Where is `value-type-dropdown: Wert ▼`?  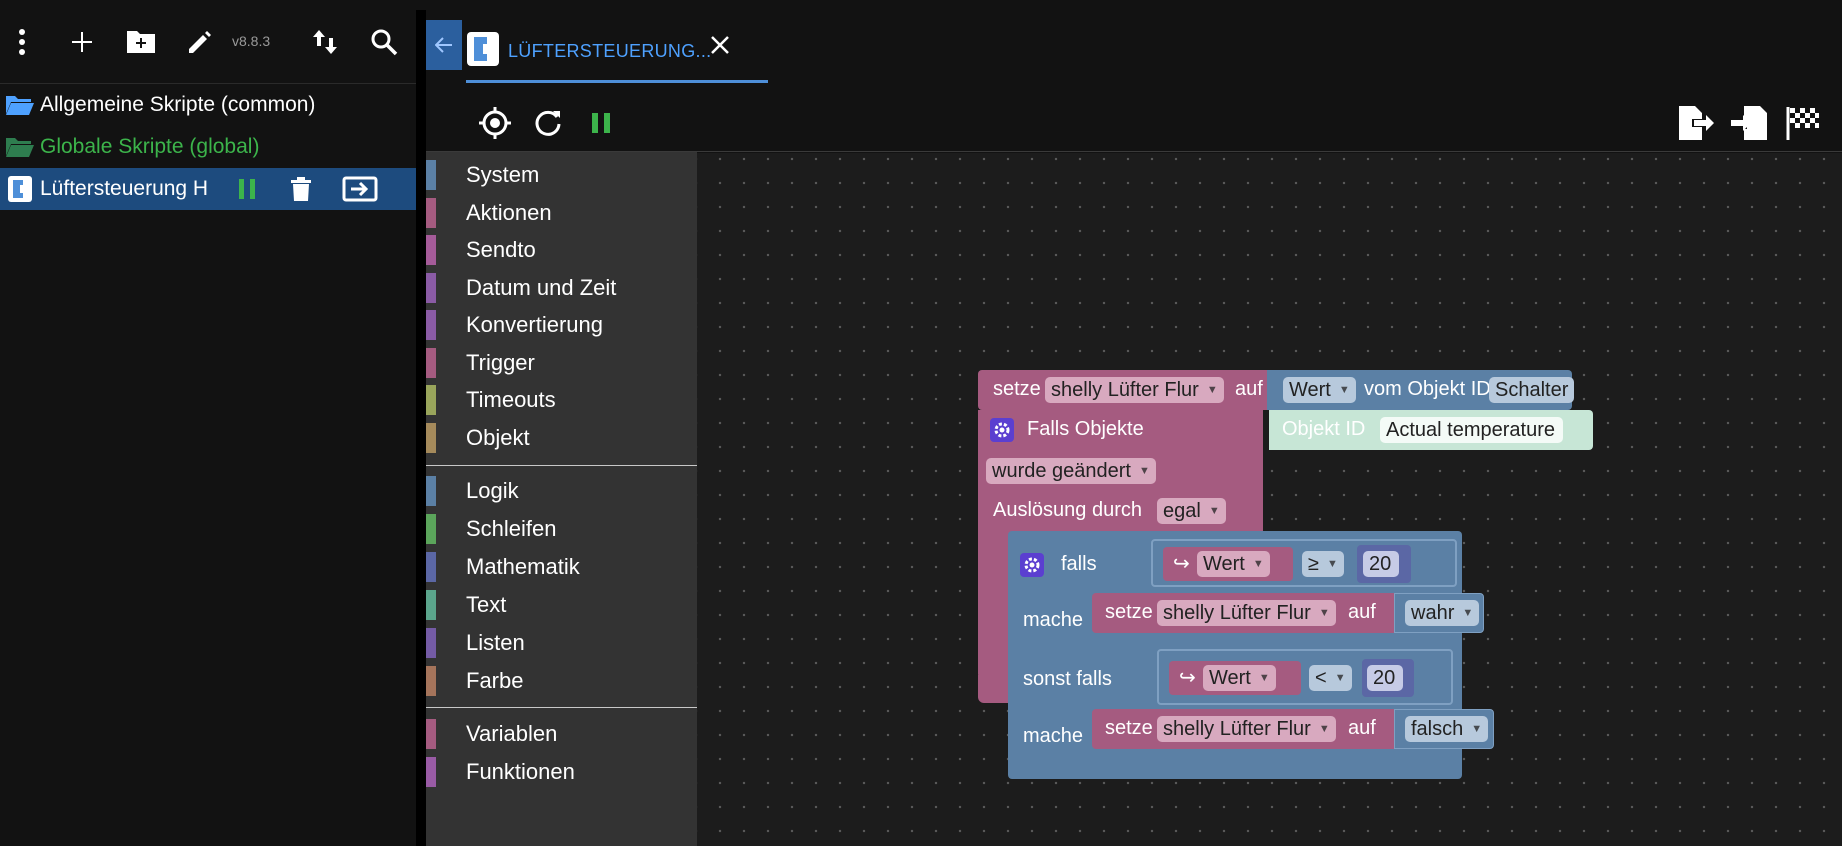 value-type-dropdown: Wert ▼ is located at coordinates (1319, 390).